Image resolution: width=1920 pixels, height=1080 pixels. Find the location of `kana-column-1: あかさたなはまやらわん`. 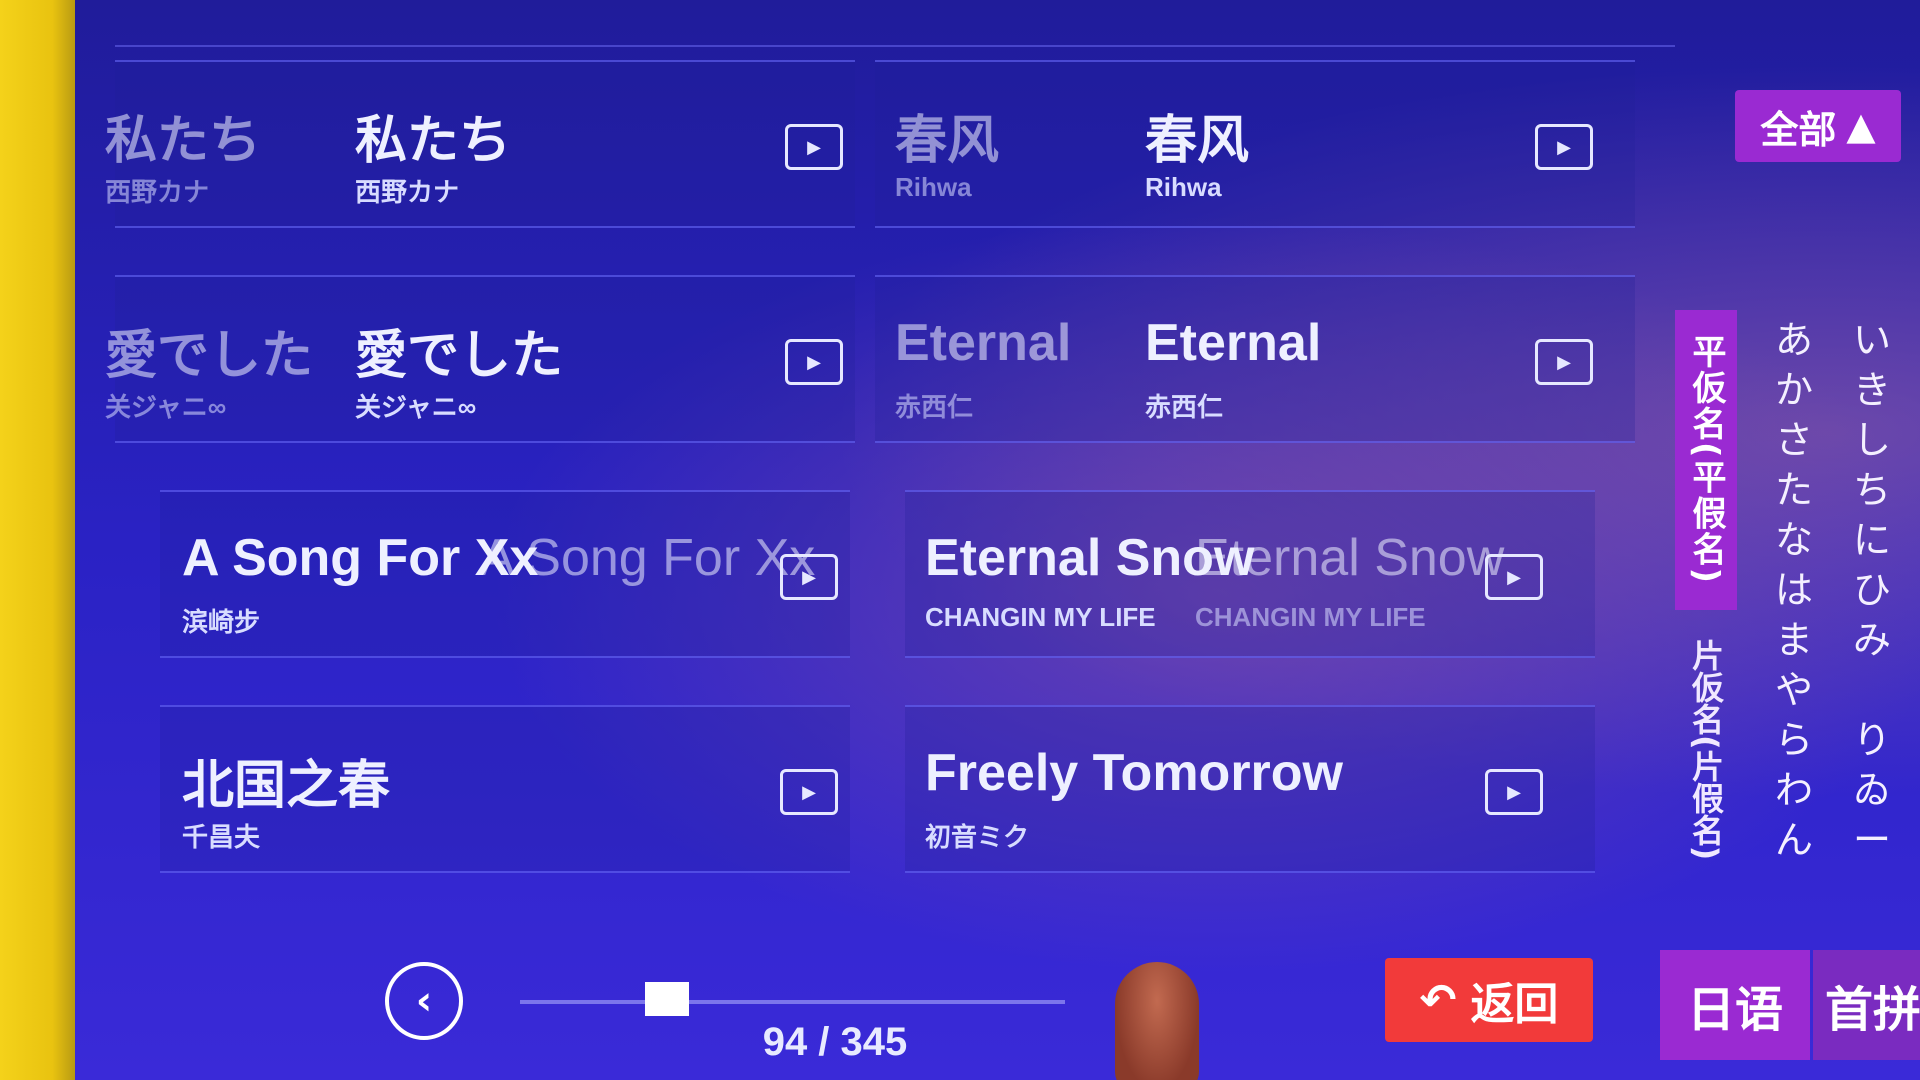

kana-column-1: あかさたなはまやらわん is located at coordinates (1794, 590).